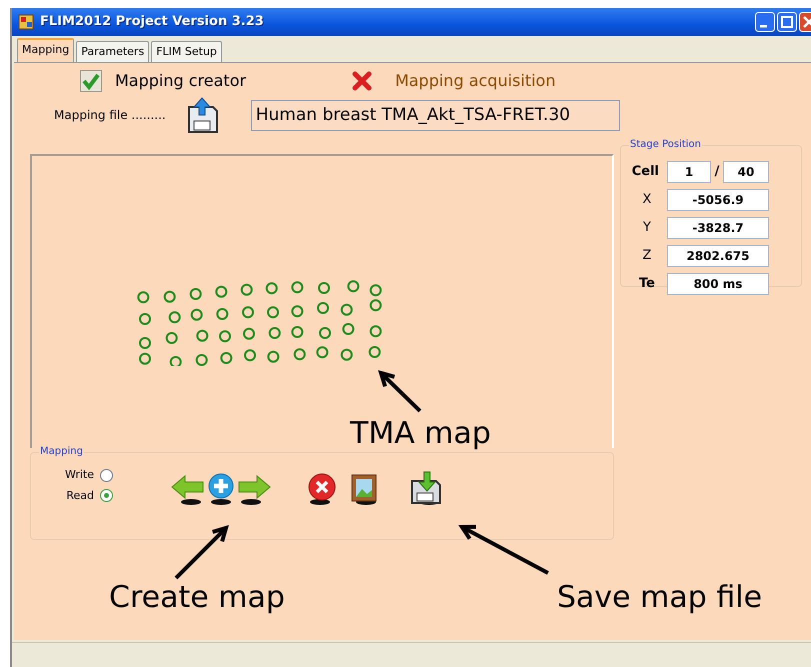  What do you see at coordinates (665, 144) in the screenshot?
I see `group-title: Stage Position` at bounding box center [665, 144].